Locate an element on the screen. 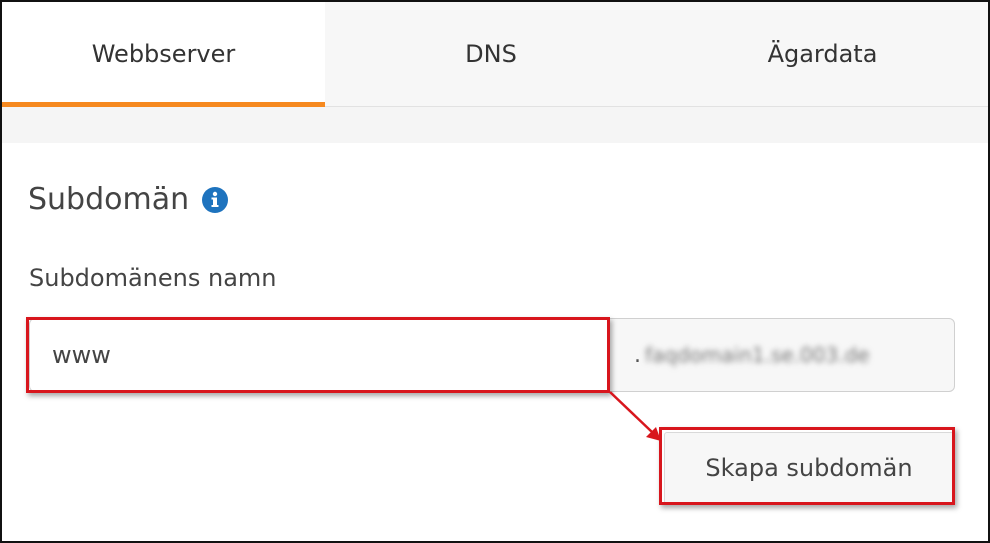 The image size is (990, 543). subdomain-input is located at coordinates (319, 355).